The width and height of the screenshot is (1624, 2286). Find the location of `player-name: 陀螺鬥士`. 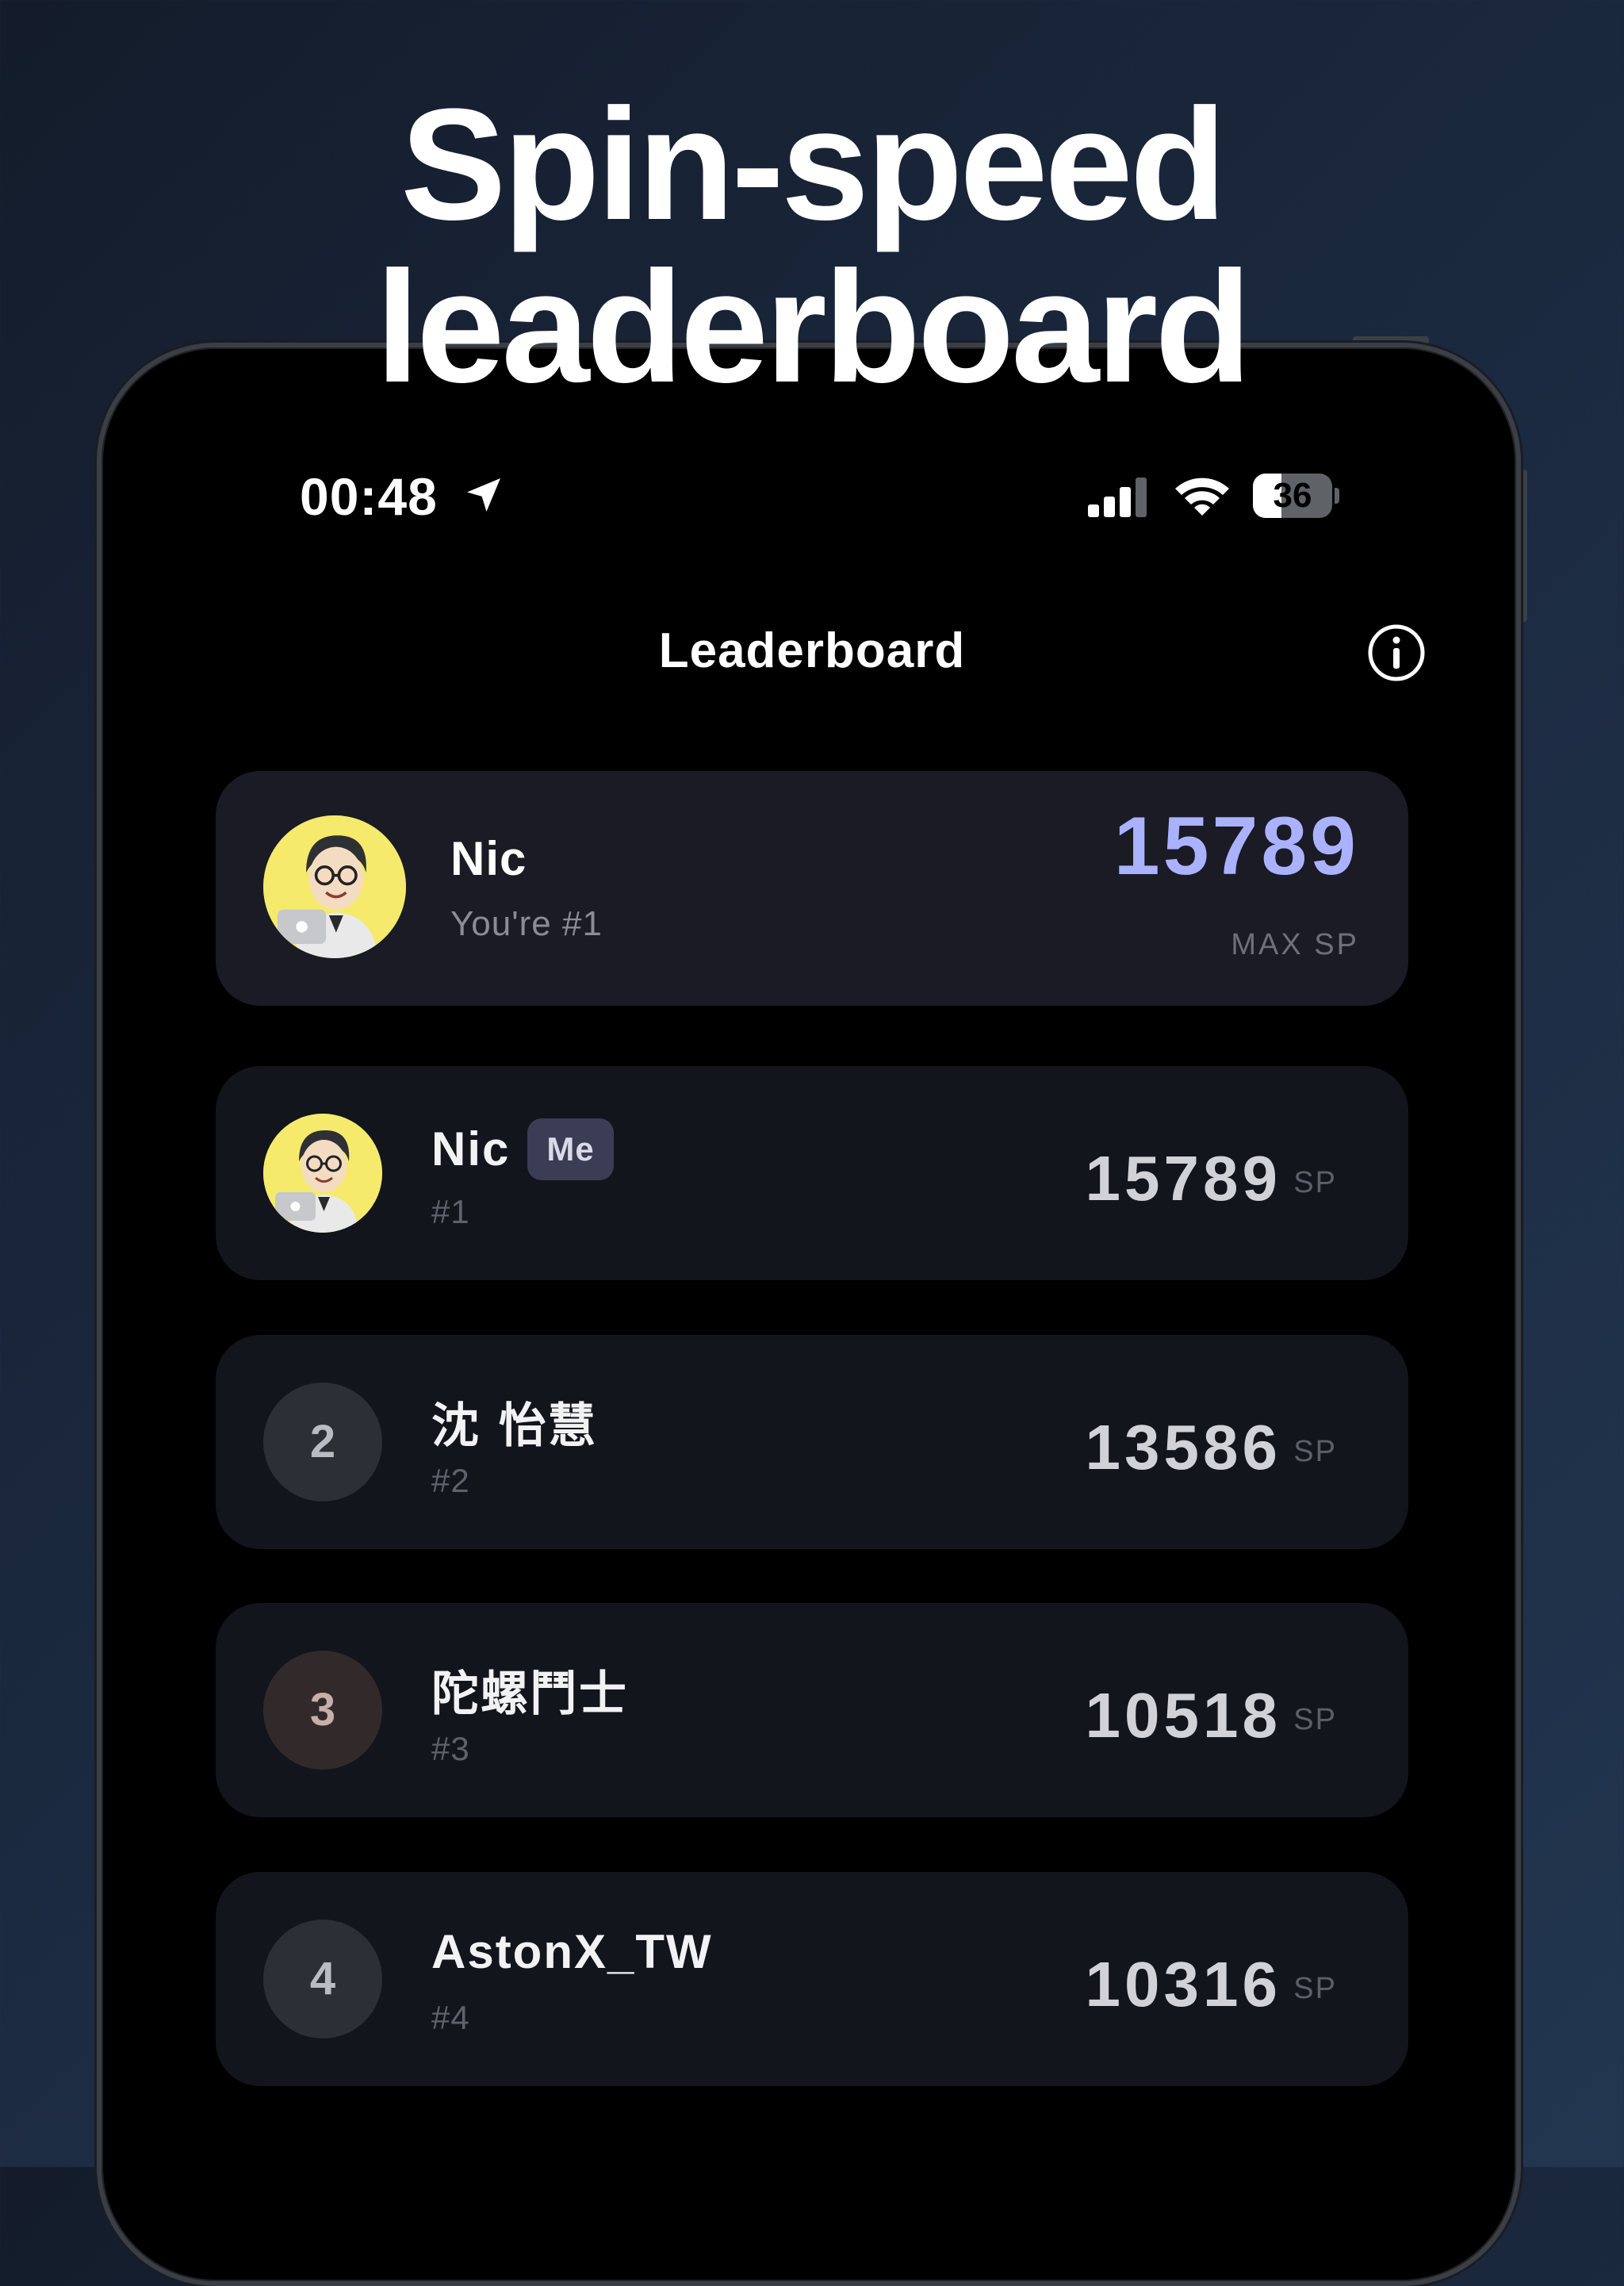

player-name: 陀螺鬥士 is located at coordinates (529, 1694).